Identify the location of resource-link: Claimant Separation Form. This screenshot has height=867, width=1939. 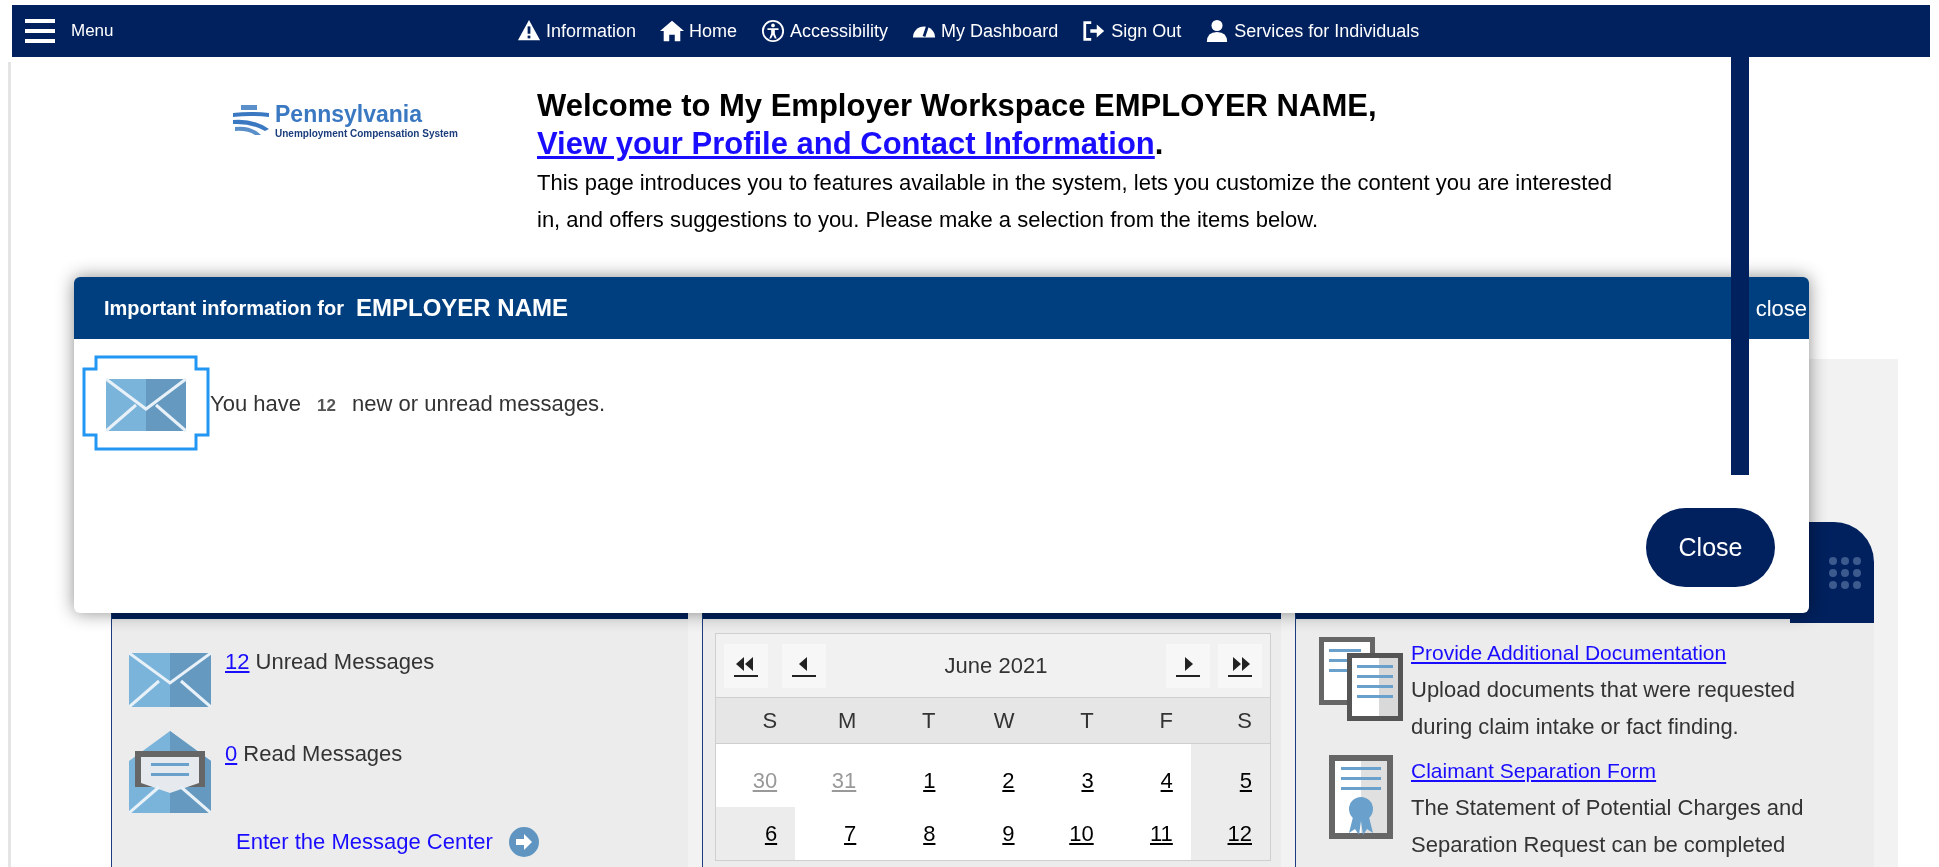
(1626, 771).